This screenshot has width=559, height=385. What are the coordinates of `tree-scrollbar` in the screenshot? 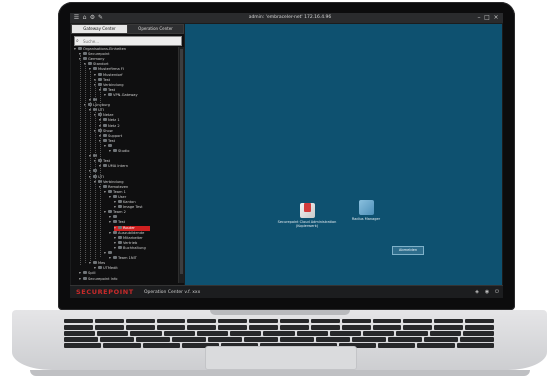 It's located at (181, 165).